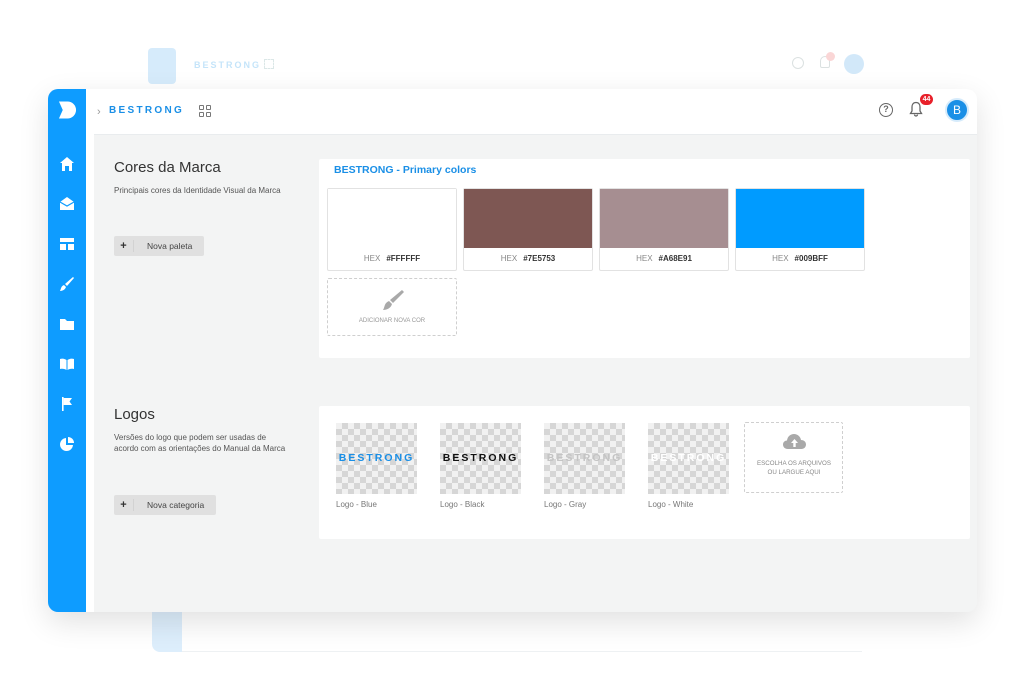 This screenshot has width=1024, height=700. I want to click on logo-thumbnail-black: BESTRONG, so click(480, 458).